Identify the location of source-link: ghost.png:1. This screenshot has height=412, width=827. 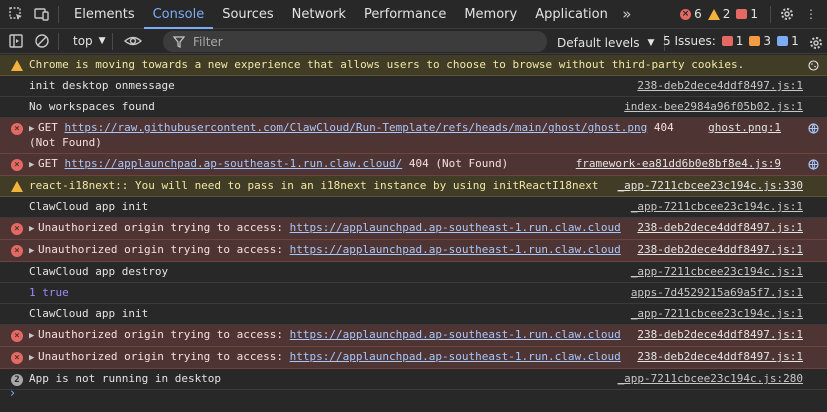
(744, 128).